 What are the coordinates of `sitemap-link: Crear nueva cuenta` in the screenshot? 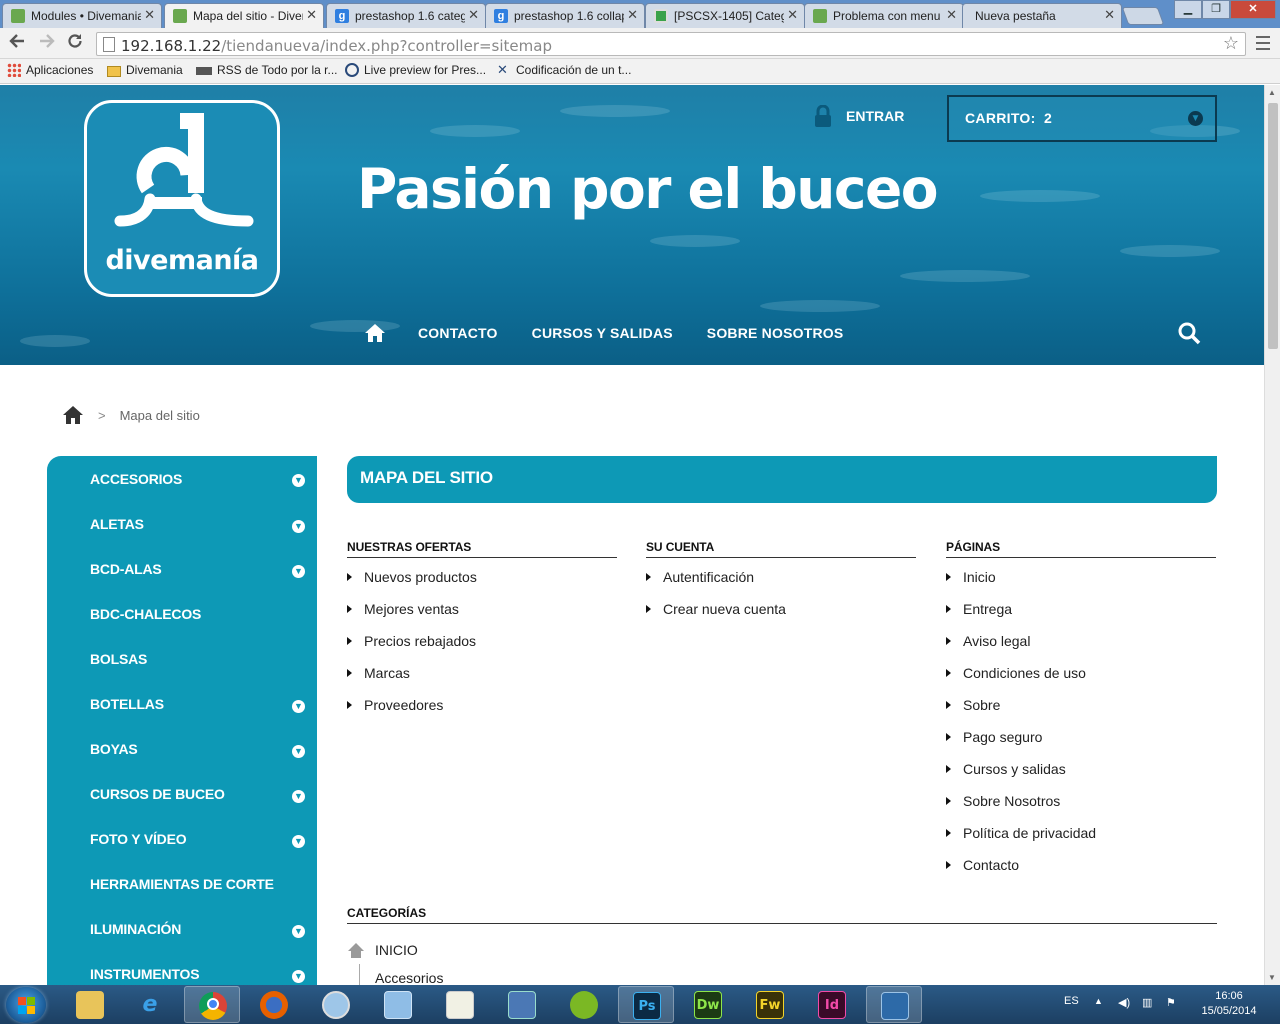 It's located at (781, 617).